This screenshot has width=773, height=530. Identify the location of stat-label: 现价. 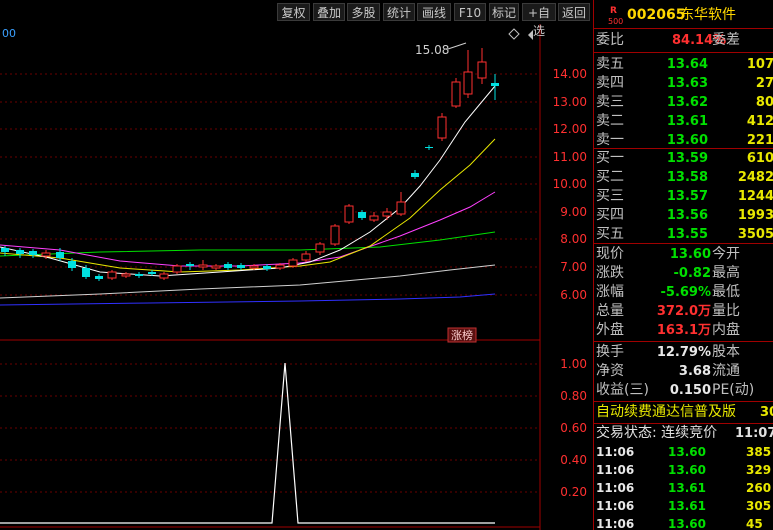
(610, 254).